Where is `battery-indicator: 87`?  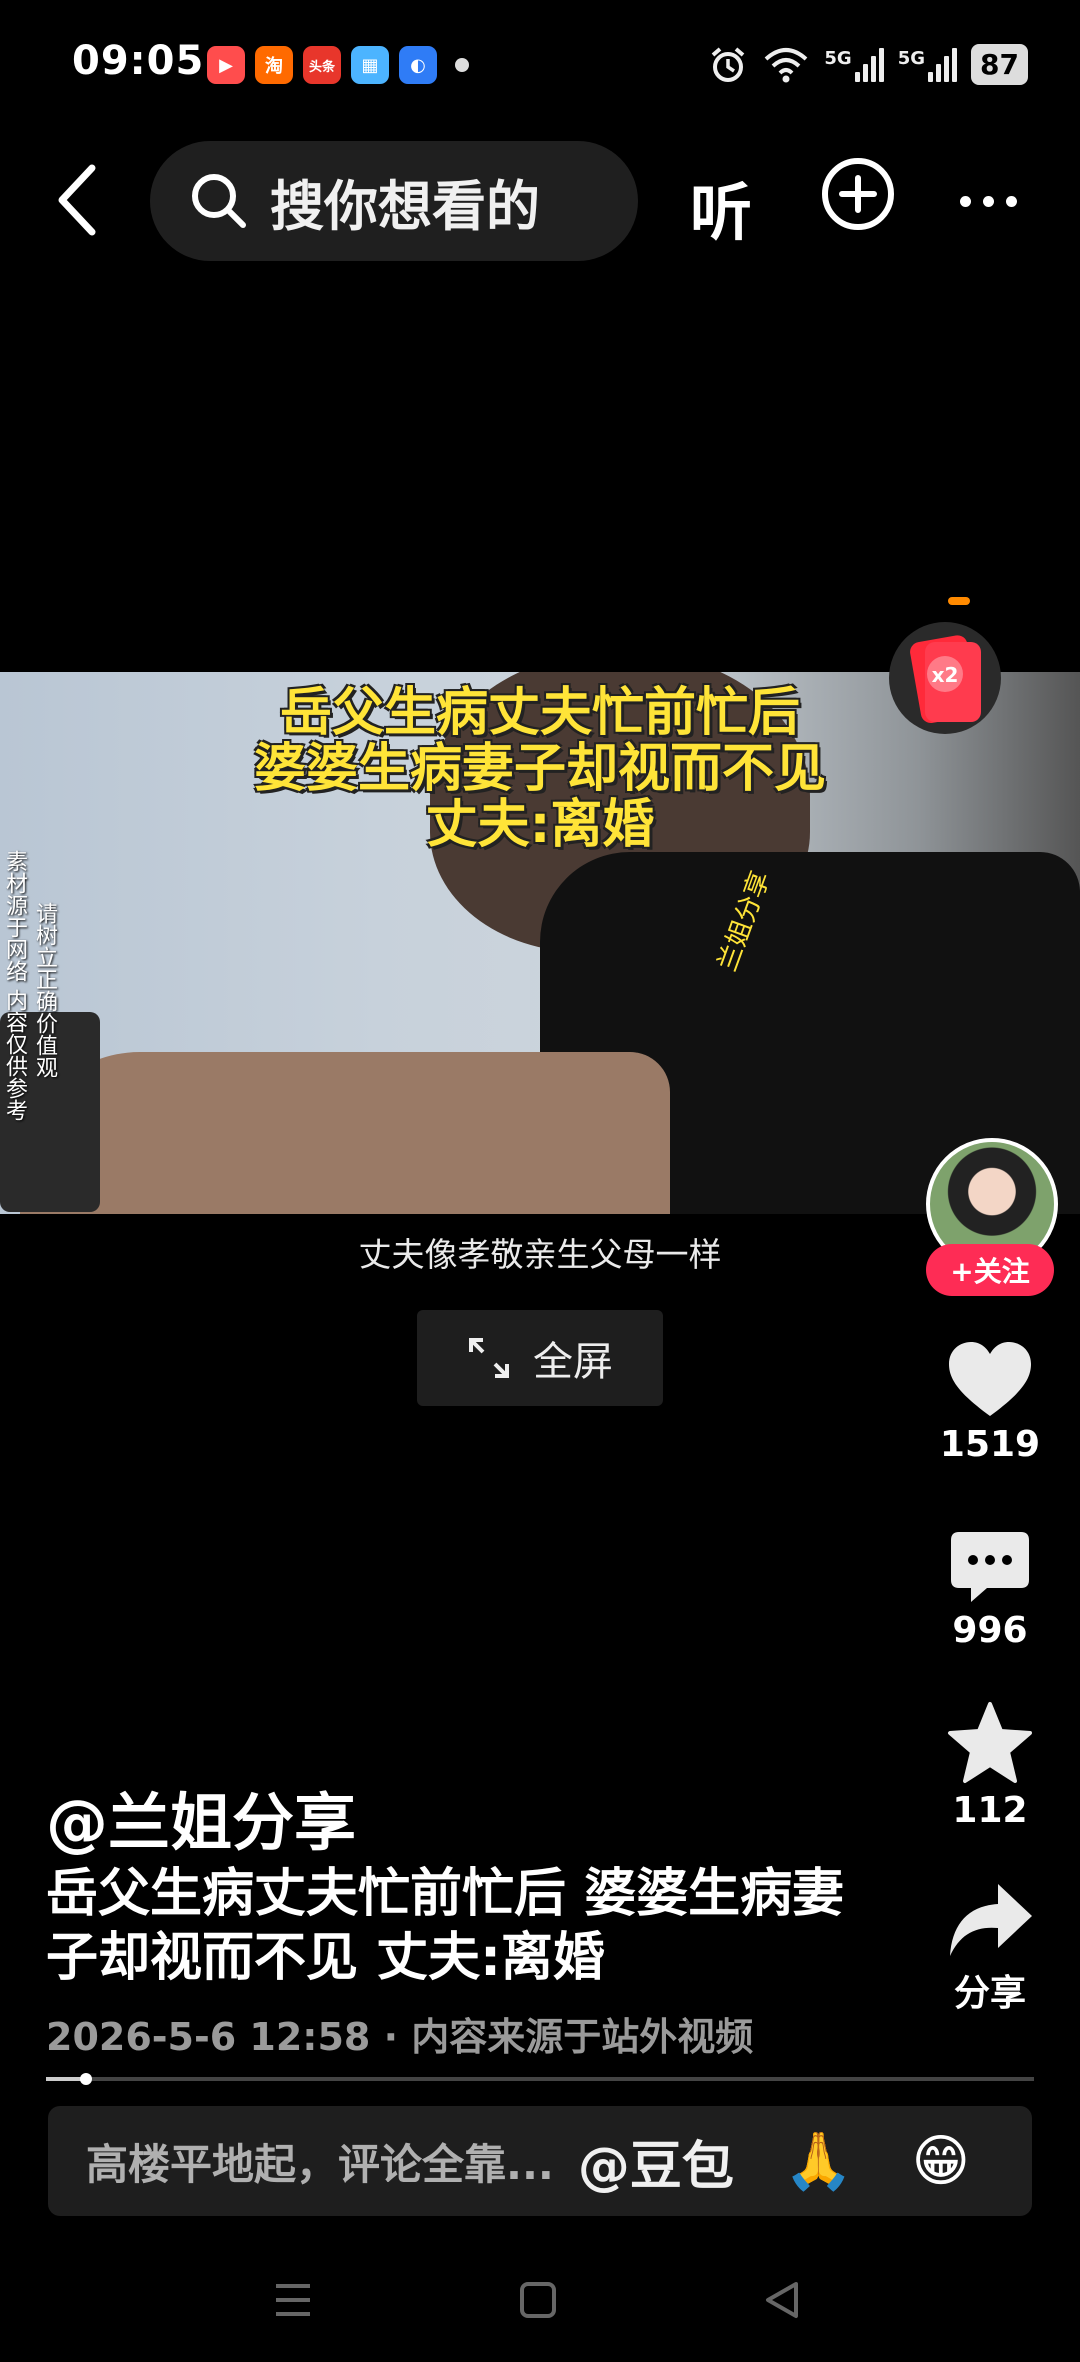
battery-indicator: 87 is located at coordinates (999, 64).